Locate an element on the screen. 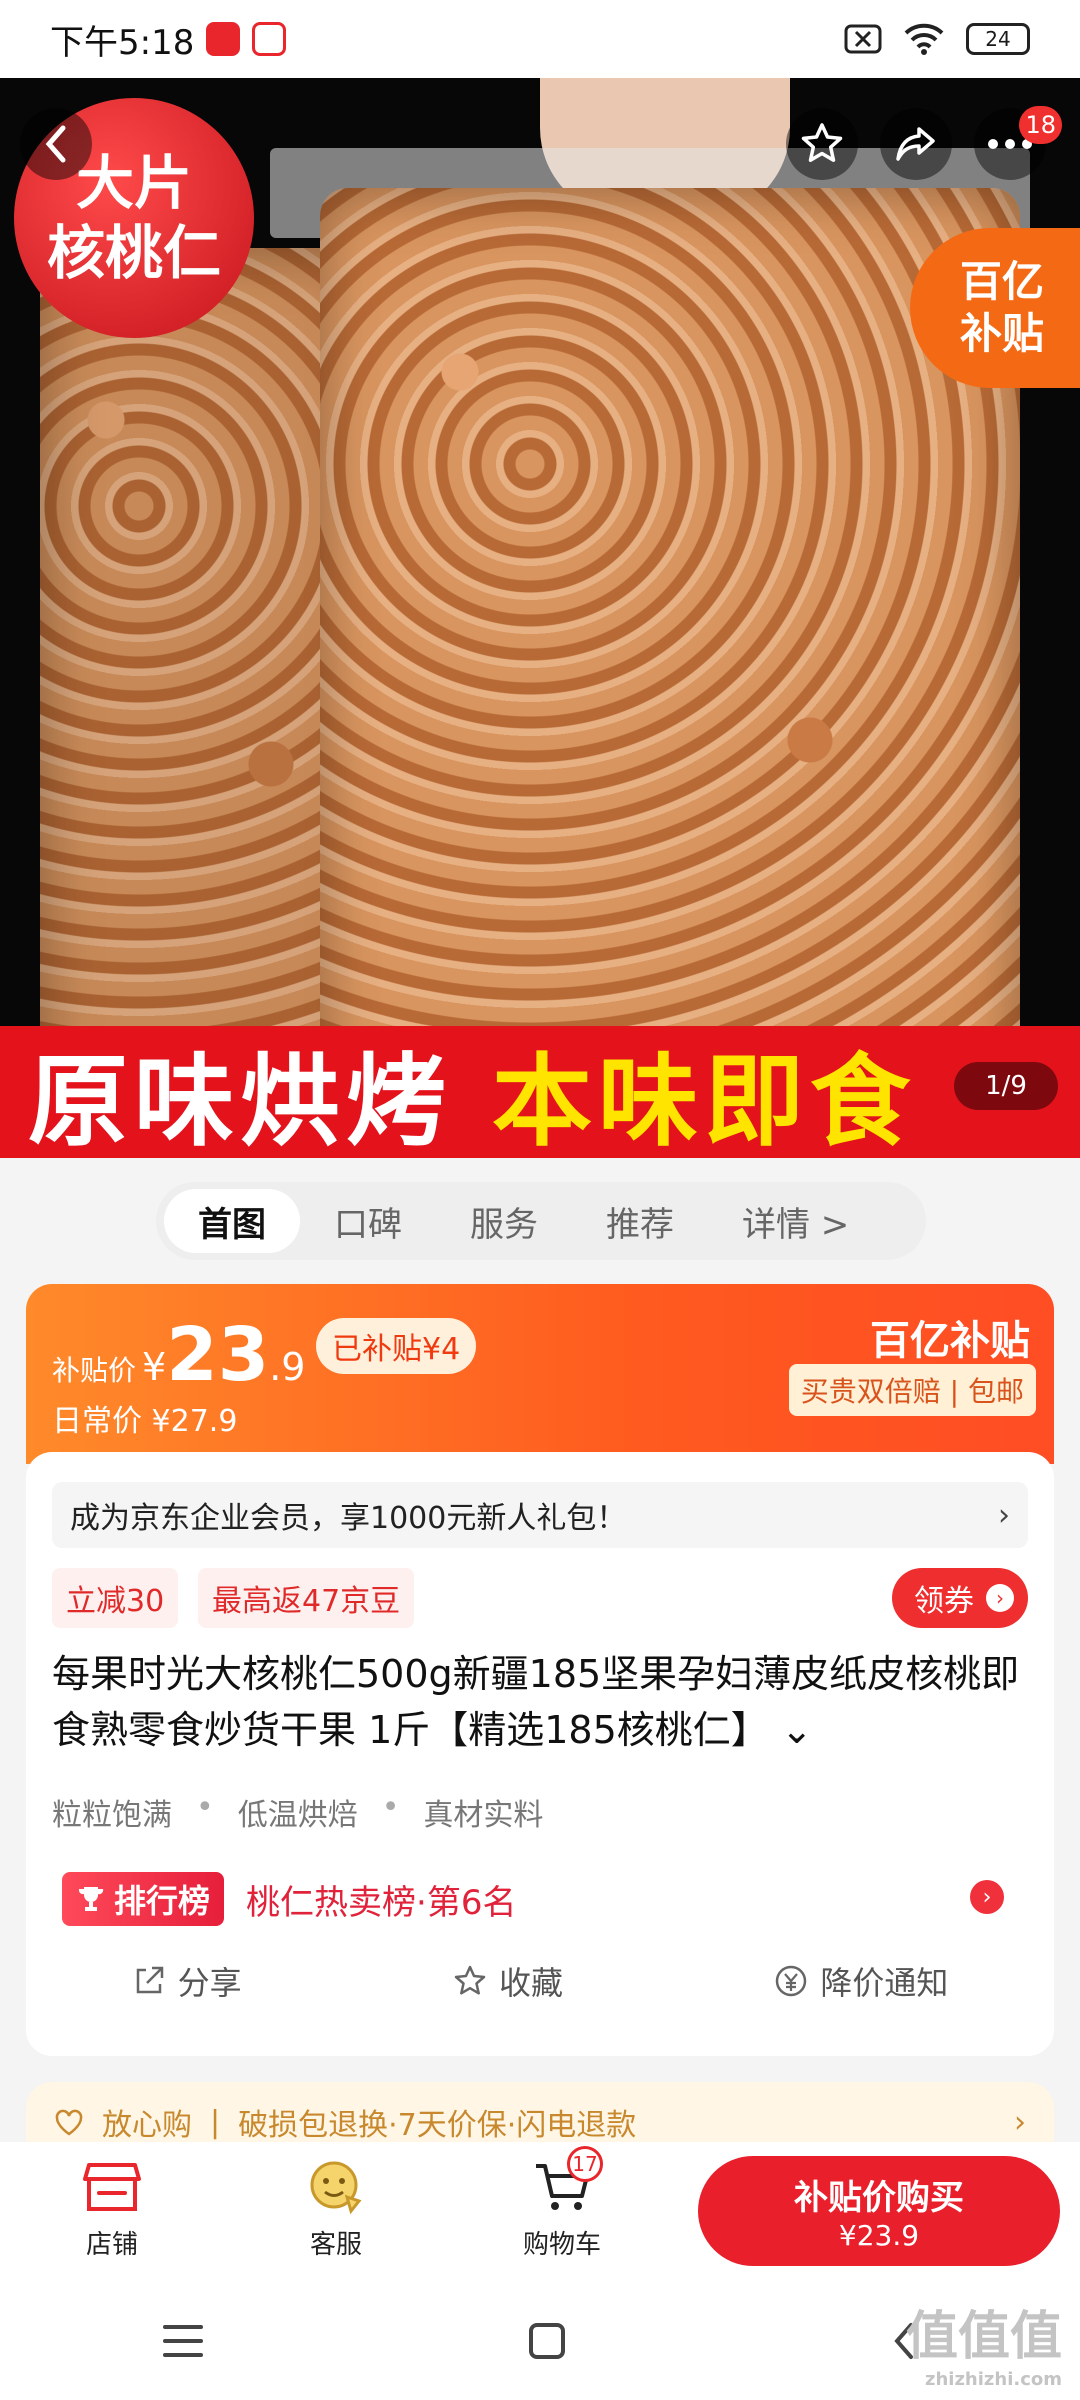  daily-price: 日常价 ¥27.9 is located at coordinates (145, 1421).